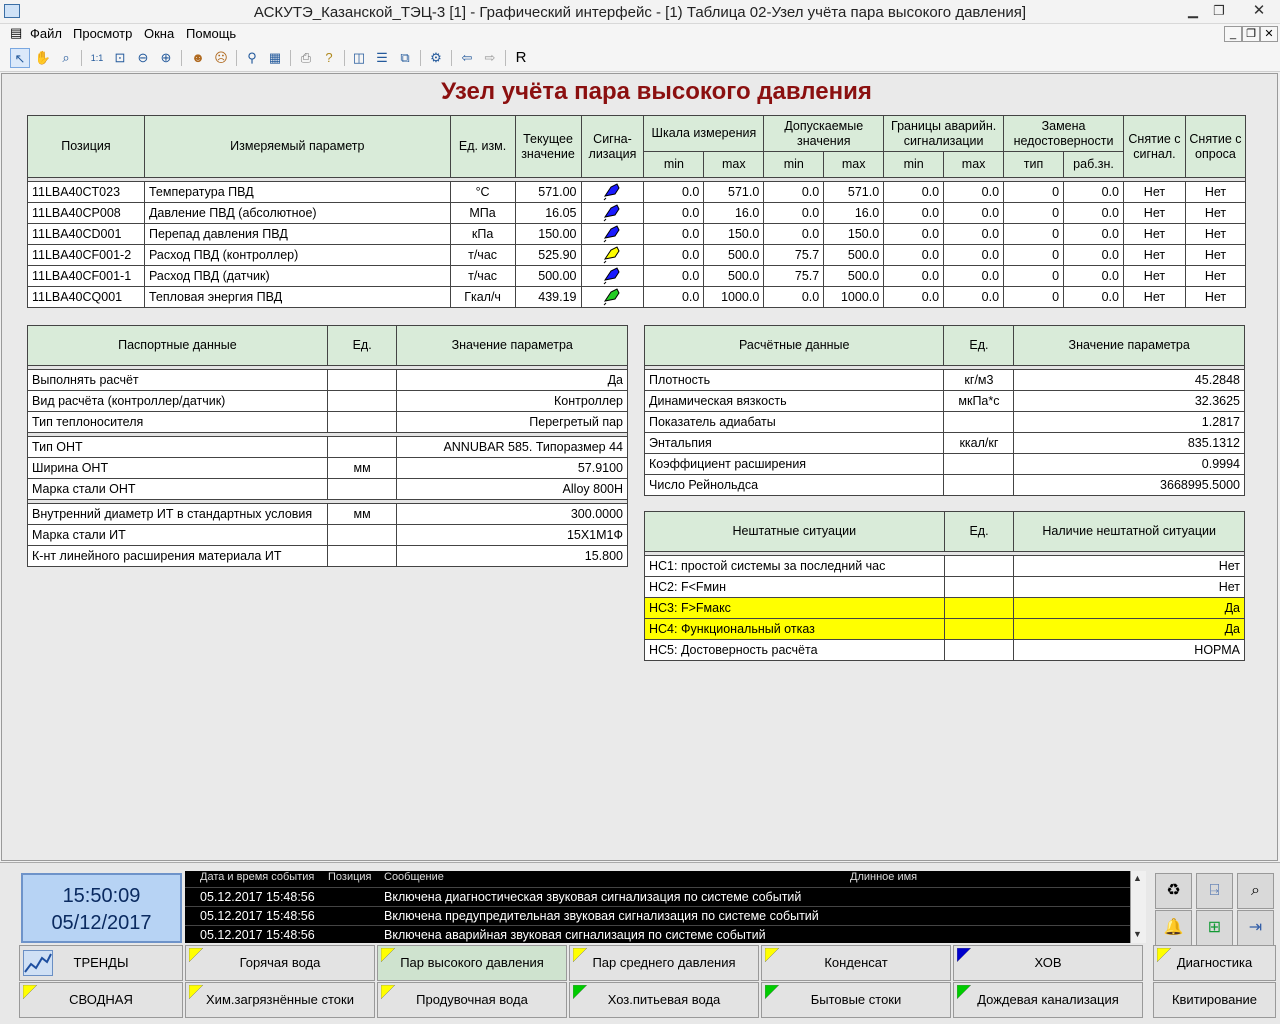  Describe the element at coordinates (159, 33) in the screenshot. I see `menu-windows: Окна` at that location.